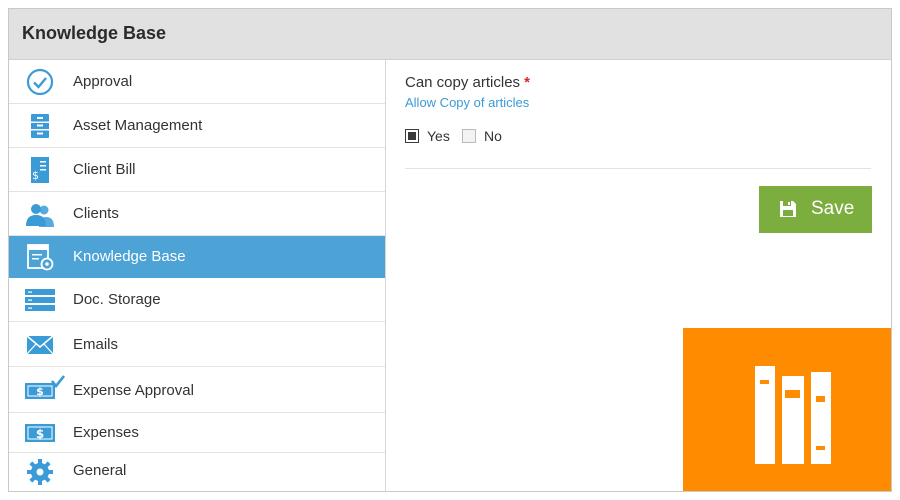  Describe the element at coordinates (197, 472) in the screenshot. I see `sidebar-item-general: General` at that location.